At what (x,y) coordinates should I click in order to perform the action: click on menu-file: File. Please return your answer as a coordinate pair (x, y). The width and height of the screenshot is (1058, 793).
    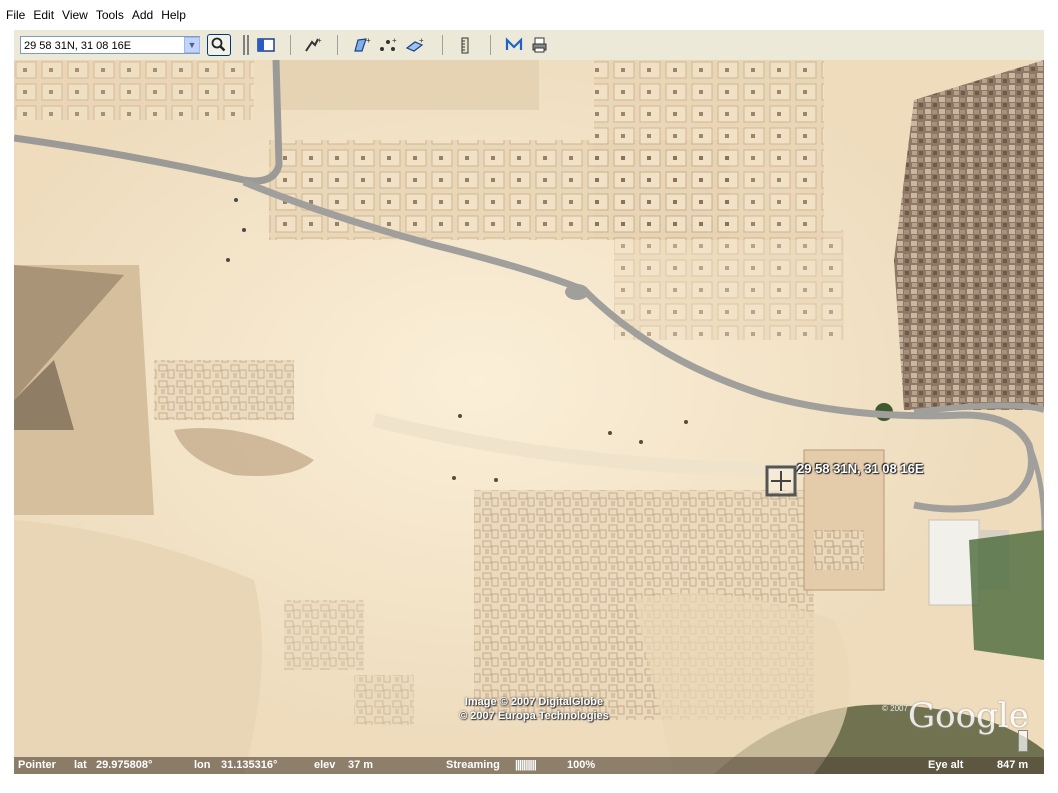
    Looking at the image, I should click on (15, 15).